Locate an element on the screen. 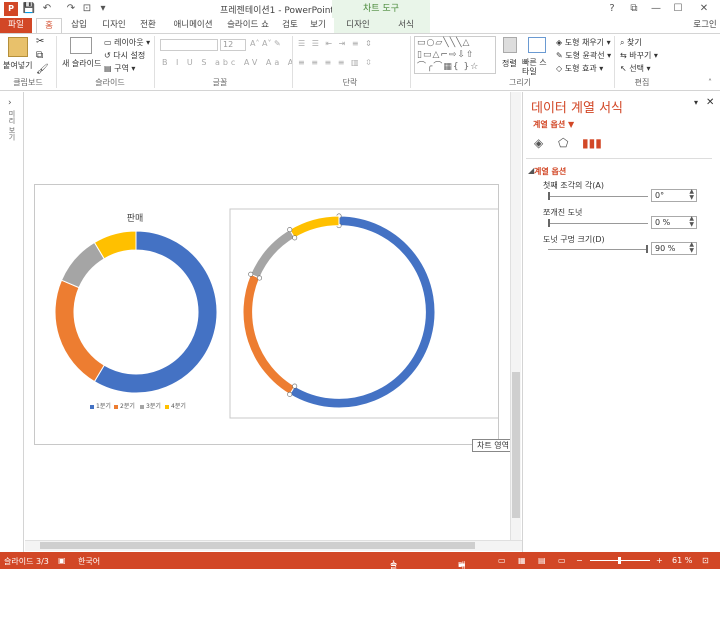 The height and width of the screenshot is (626, 720). section-button: ▤ 구역 ▾ is located at coordinates (119, 68).